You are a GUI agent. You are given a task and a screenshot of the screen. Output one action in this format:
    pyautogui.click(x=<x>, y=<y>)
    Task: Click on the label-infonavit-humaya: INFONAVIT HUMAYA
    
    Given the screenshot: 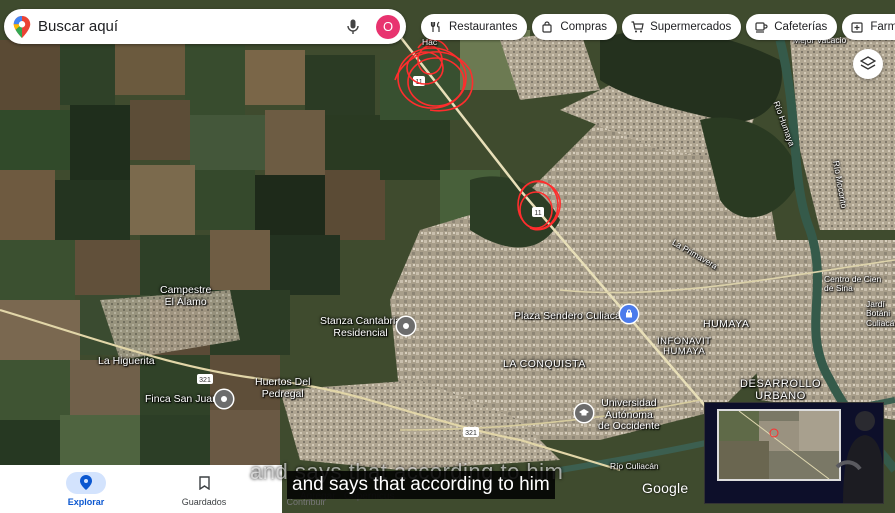 What is the action you would take?
    pyautogui.click(x=684, y=347)
    